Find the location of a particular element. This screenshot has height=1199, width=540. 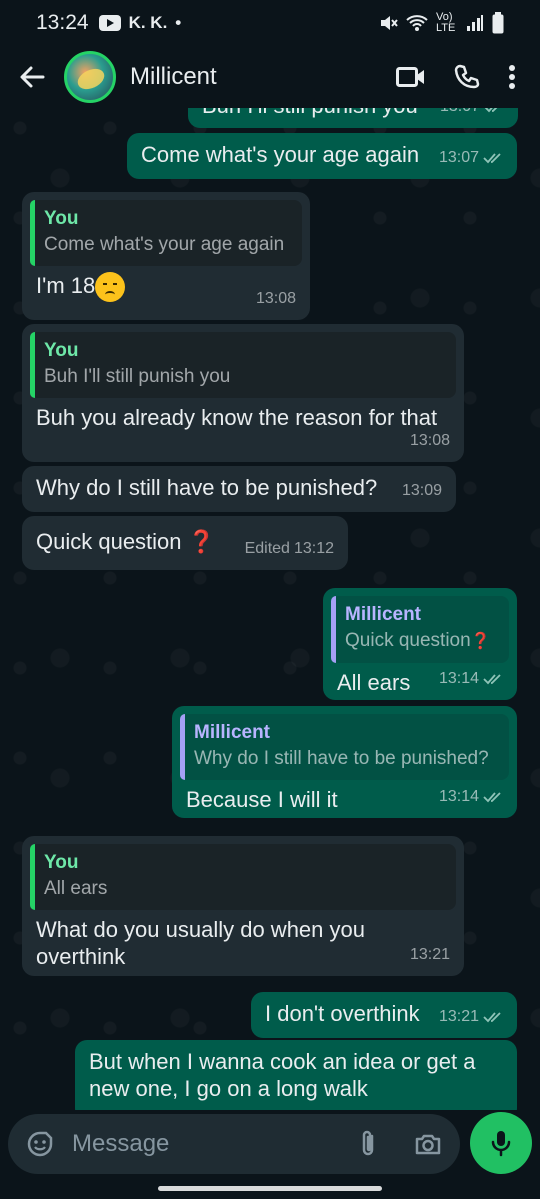

quote-text: Why do I still have to be punished? is located at coordinates (341, 758).